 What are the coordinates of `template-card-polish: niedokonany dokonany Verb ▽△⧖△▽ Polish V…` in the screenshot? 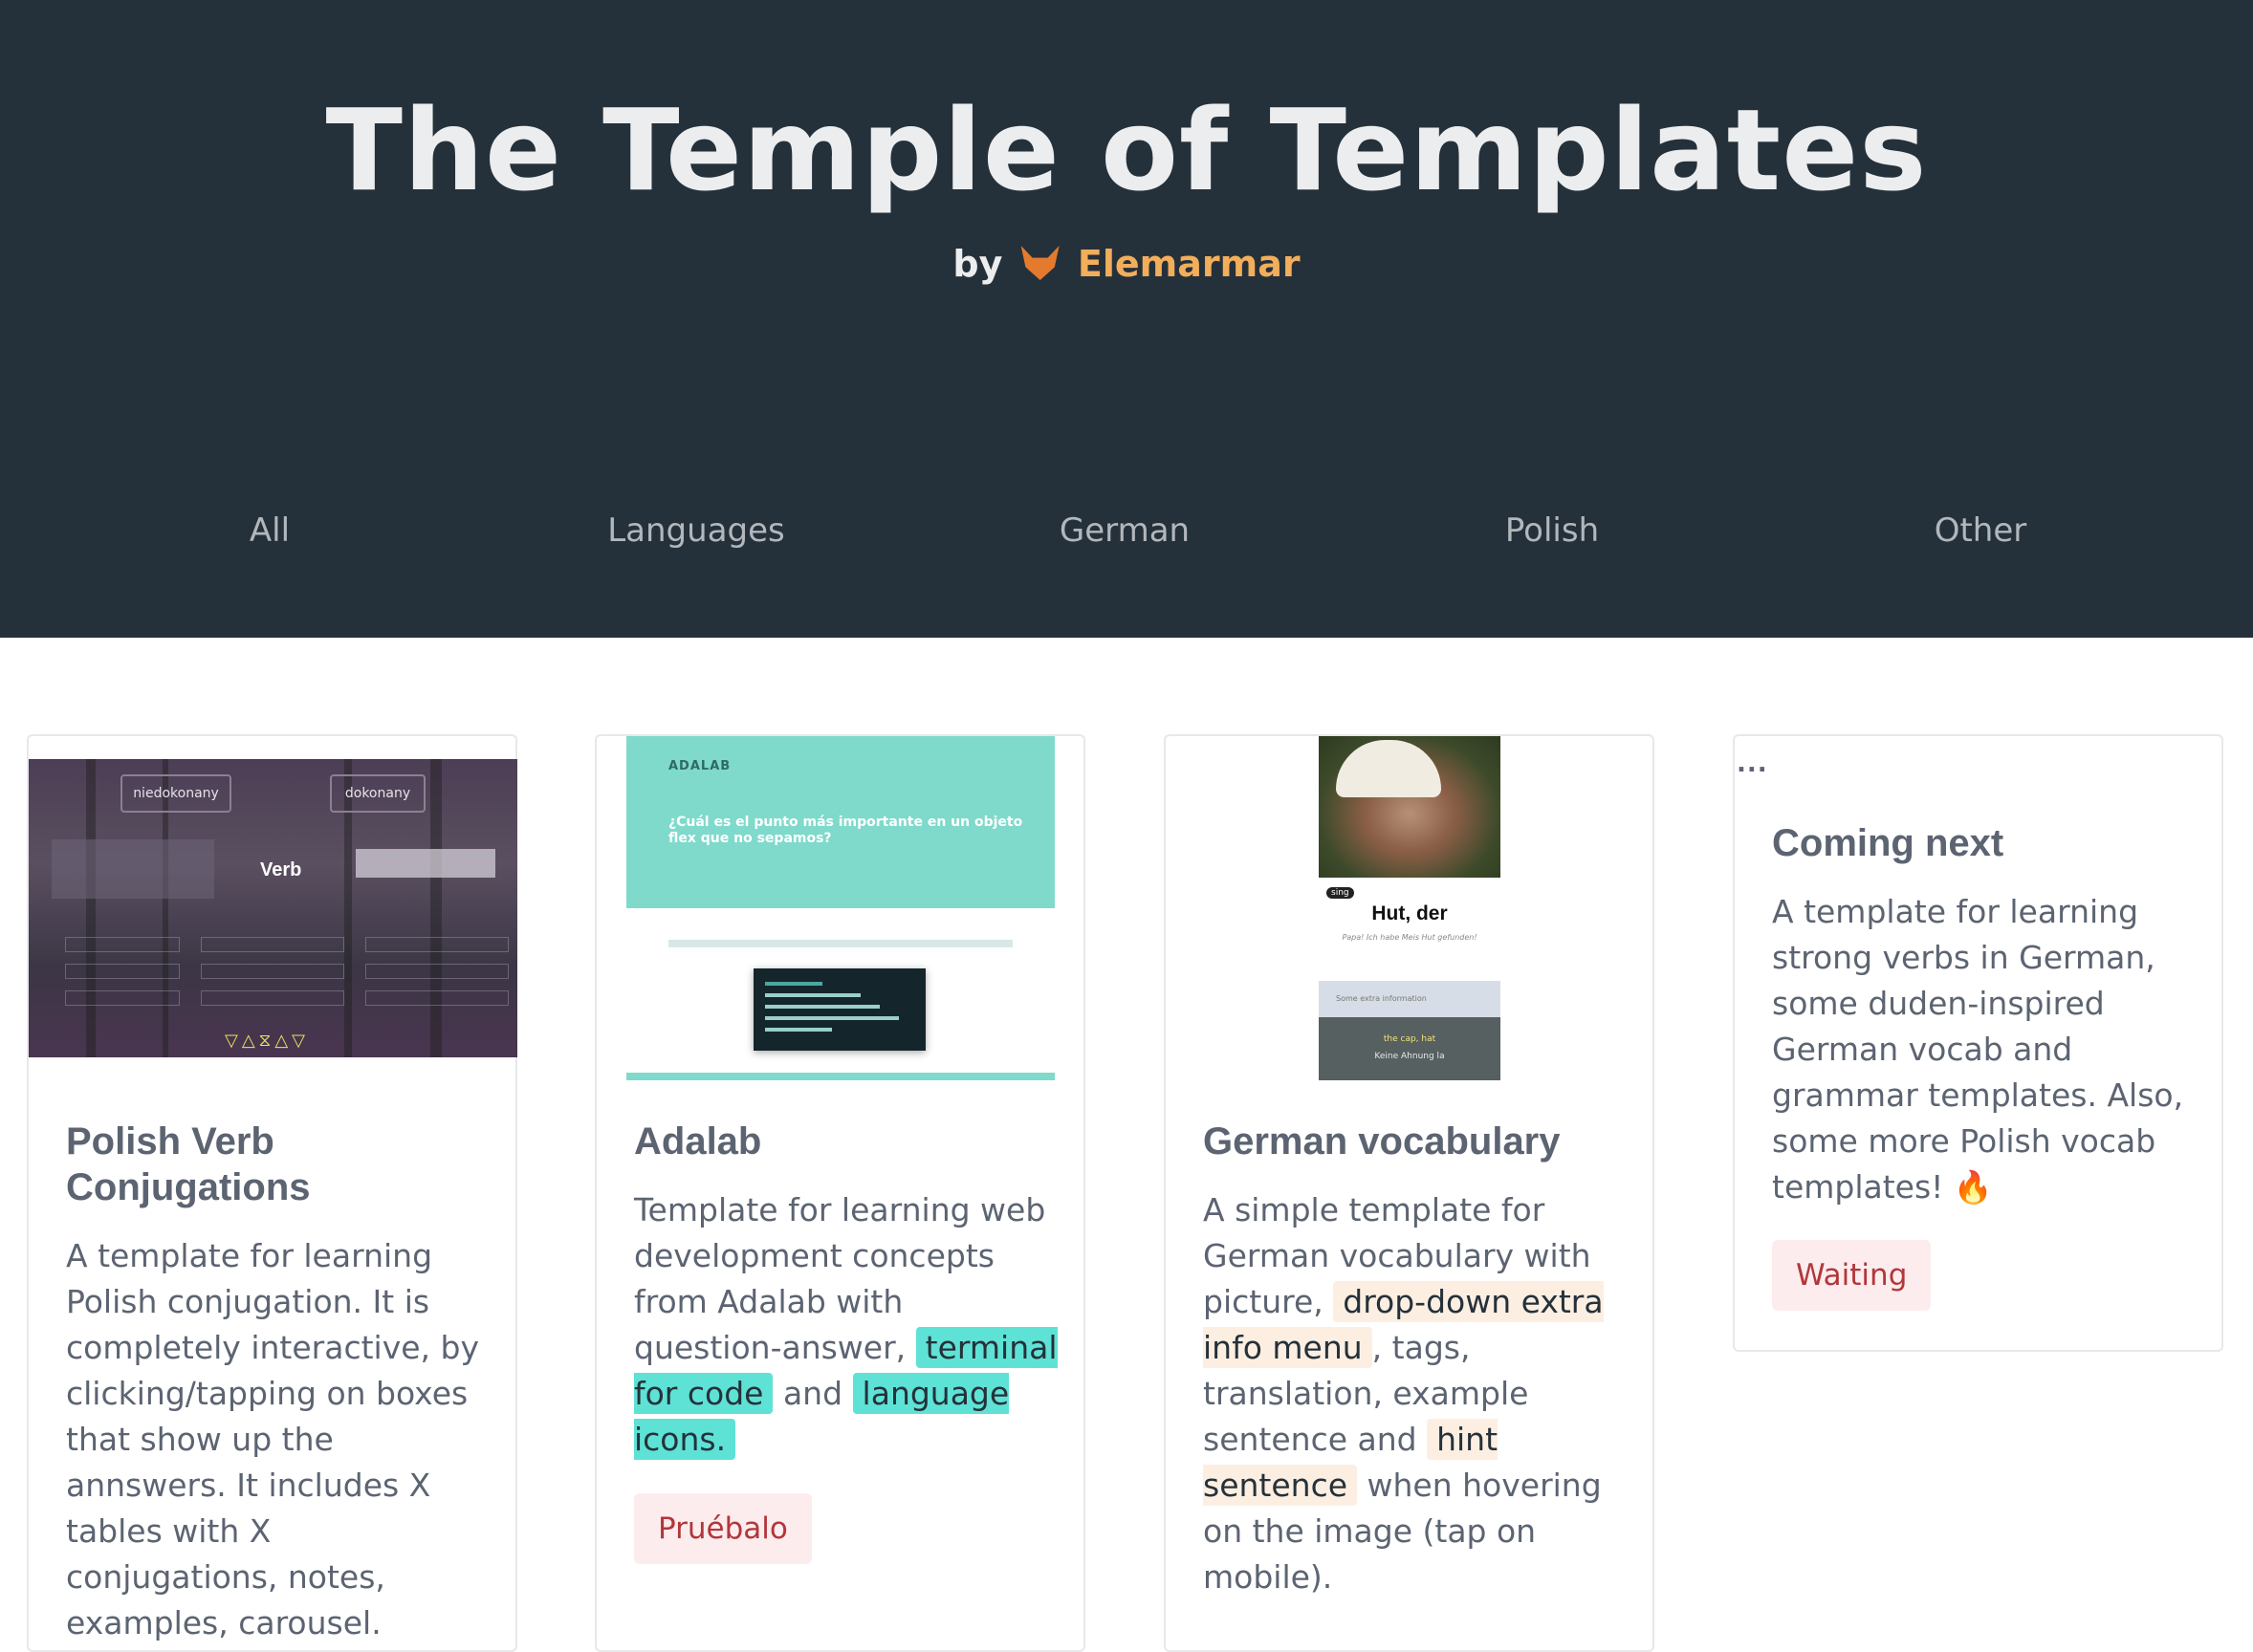 It's located at (272, 1193).